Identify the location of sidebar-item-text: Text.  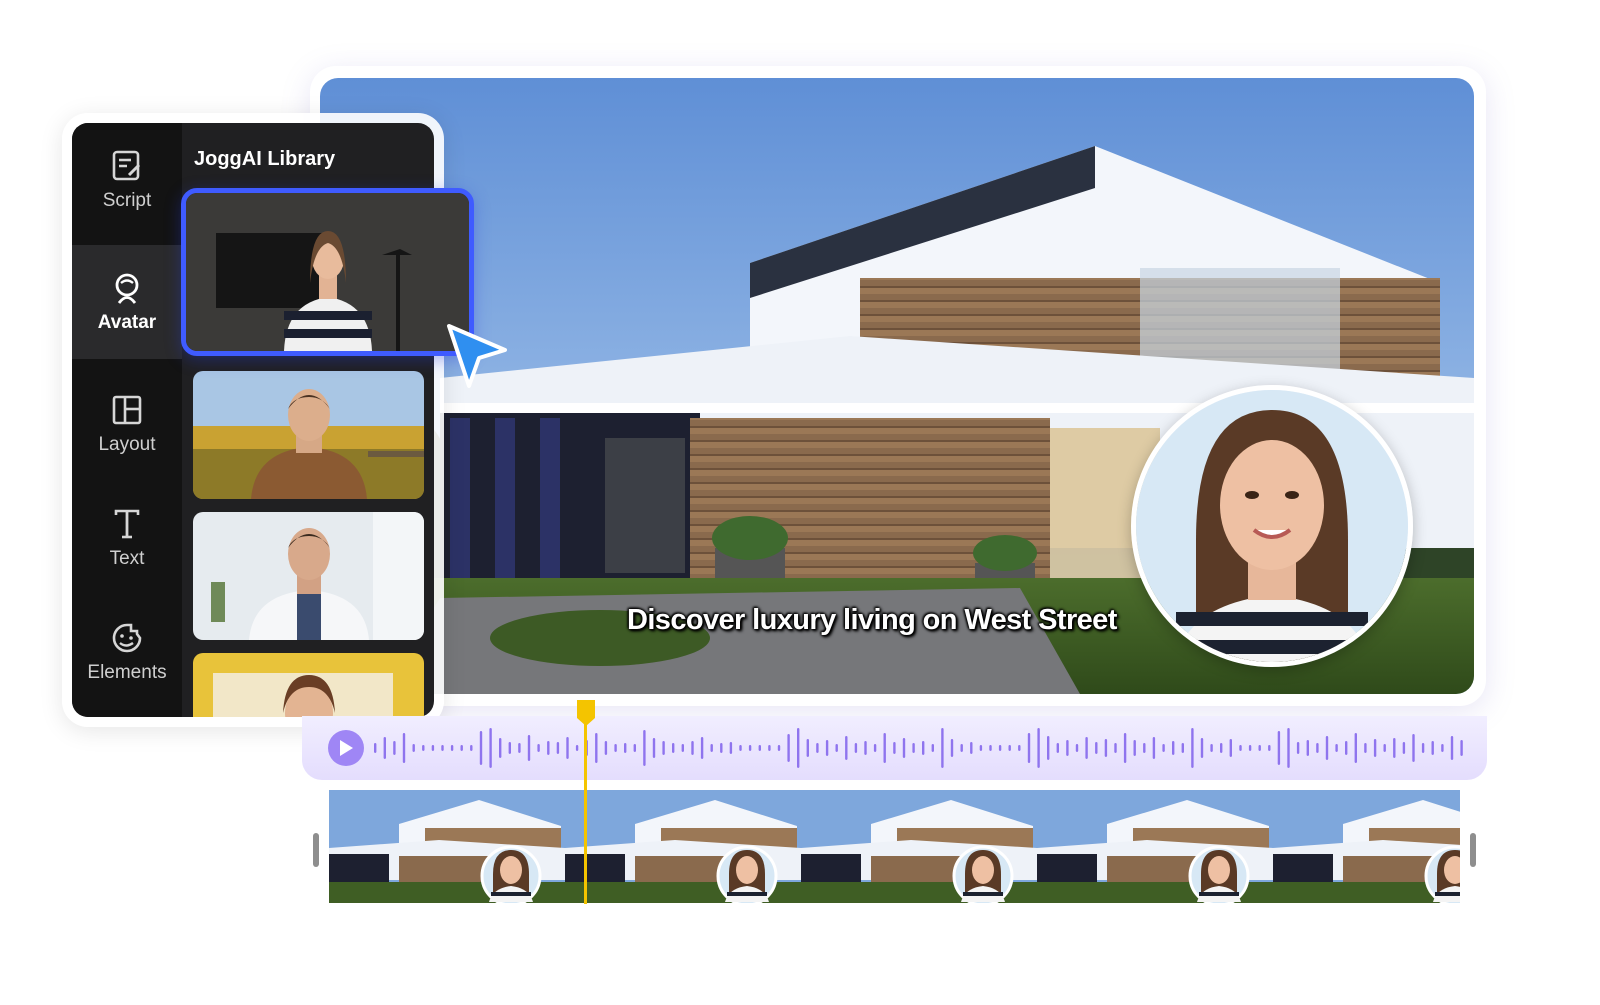
(127, 538).